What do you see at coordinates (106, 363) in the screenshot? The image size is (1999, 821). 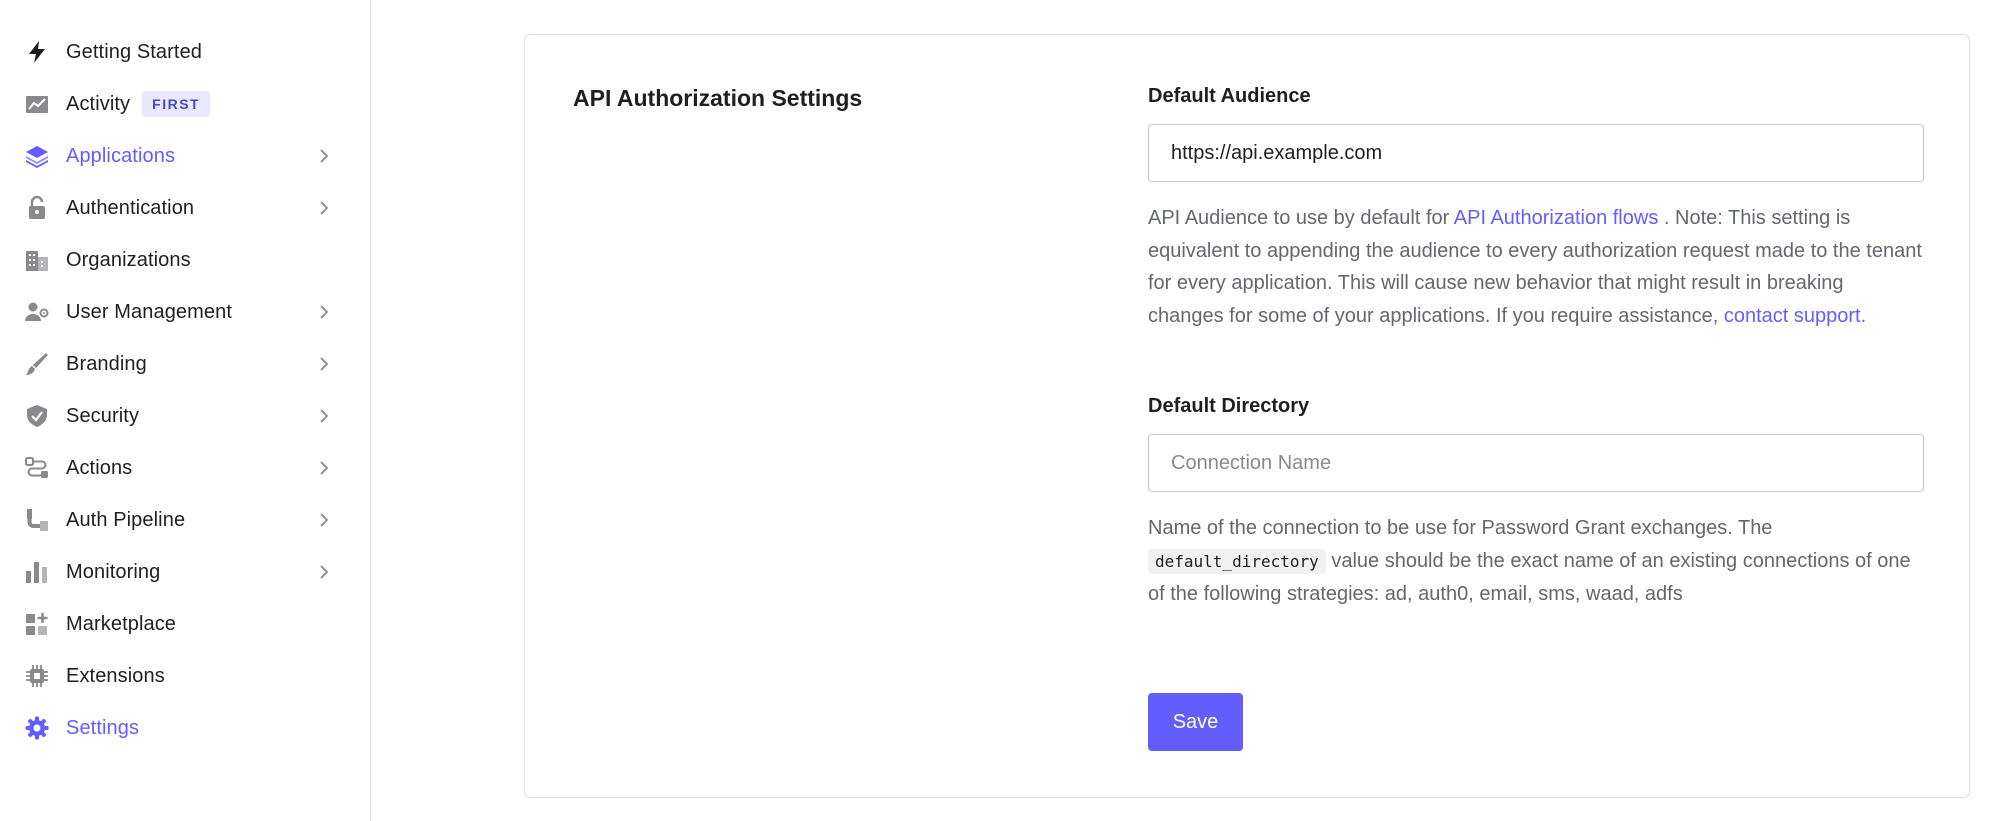 I see `sidebar-item-label: Branding` at bounding box center [106, 363].